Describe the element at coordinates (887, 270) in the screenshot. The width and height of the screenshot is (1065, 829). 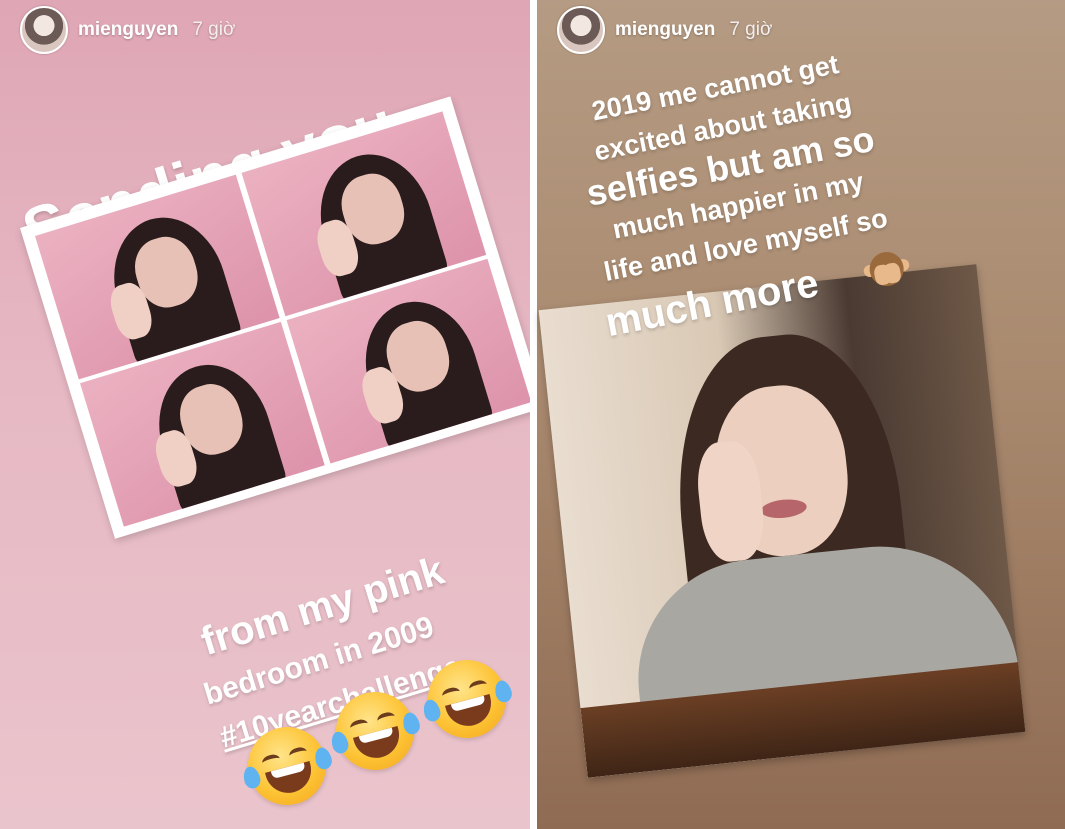
I see `see-no-evil-monkey-icon` at that location.